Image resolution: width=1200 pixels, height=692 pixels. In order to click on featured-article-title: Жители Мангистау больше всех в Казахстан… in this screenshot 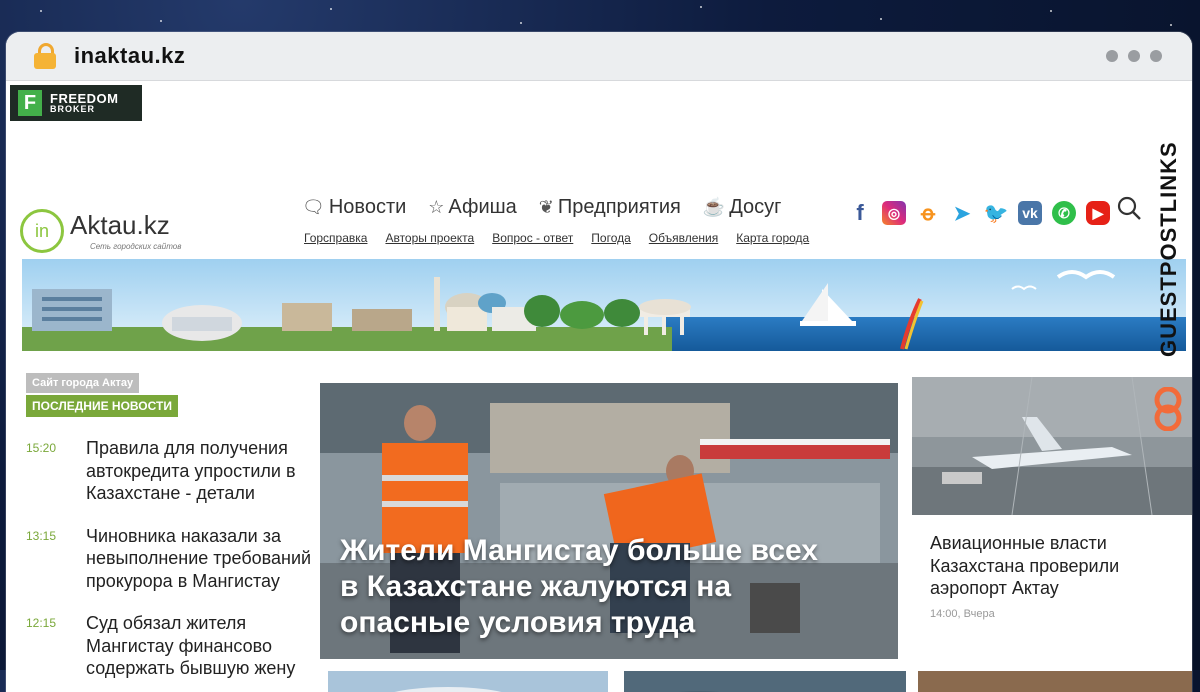, I will do `click(590, 587)`.